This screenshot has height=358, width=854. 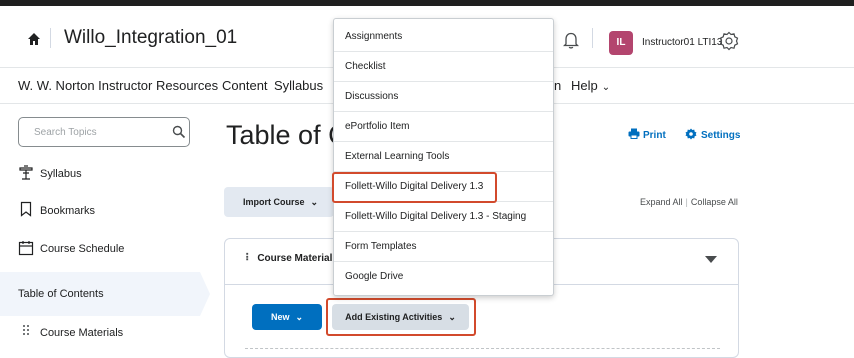 What do you see at coordinates (61, 294) in the screenshot?
I see `sidebar-item-table-of-contents: Table of Contents` at bounding box center [61, 294].